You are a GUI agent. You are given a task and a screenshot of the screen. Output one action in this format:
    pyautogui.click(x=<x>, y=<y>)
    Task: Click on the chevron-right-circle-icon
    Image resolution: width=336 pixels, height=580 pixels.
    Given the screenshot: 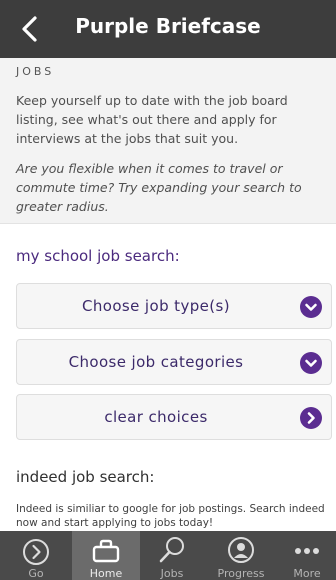 What is the action you would take?
    pyautogui.click(x=311, y=418)
    